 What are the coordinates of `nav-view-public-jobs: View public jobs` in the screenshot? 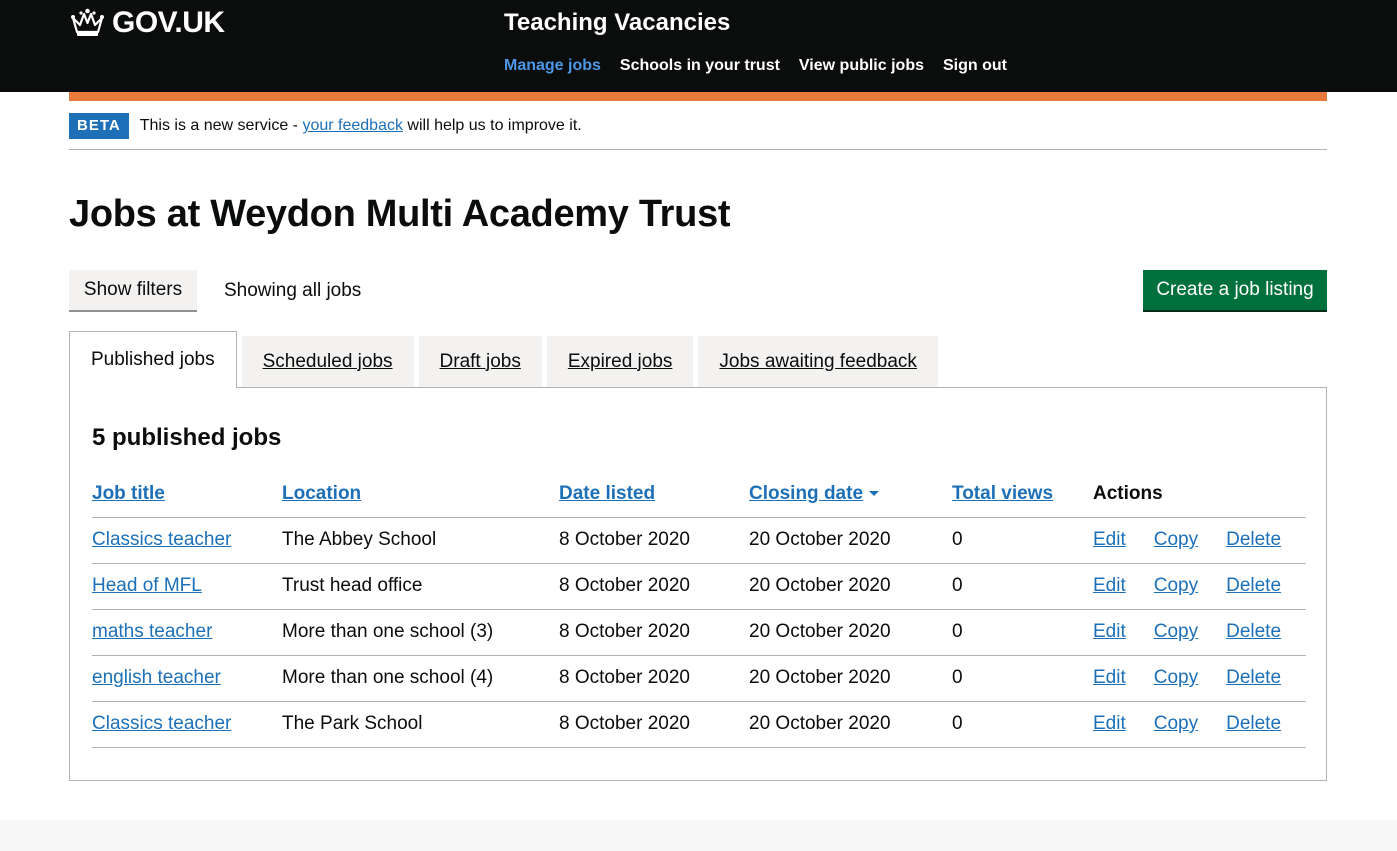 It's located at (861, 66).